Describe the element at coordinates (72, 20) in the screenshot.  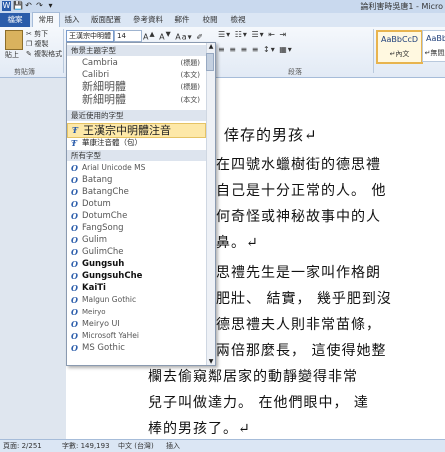
I see `tab-insert: 插入` at that location.